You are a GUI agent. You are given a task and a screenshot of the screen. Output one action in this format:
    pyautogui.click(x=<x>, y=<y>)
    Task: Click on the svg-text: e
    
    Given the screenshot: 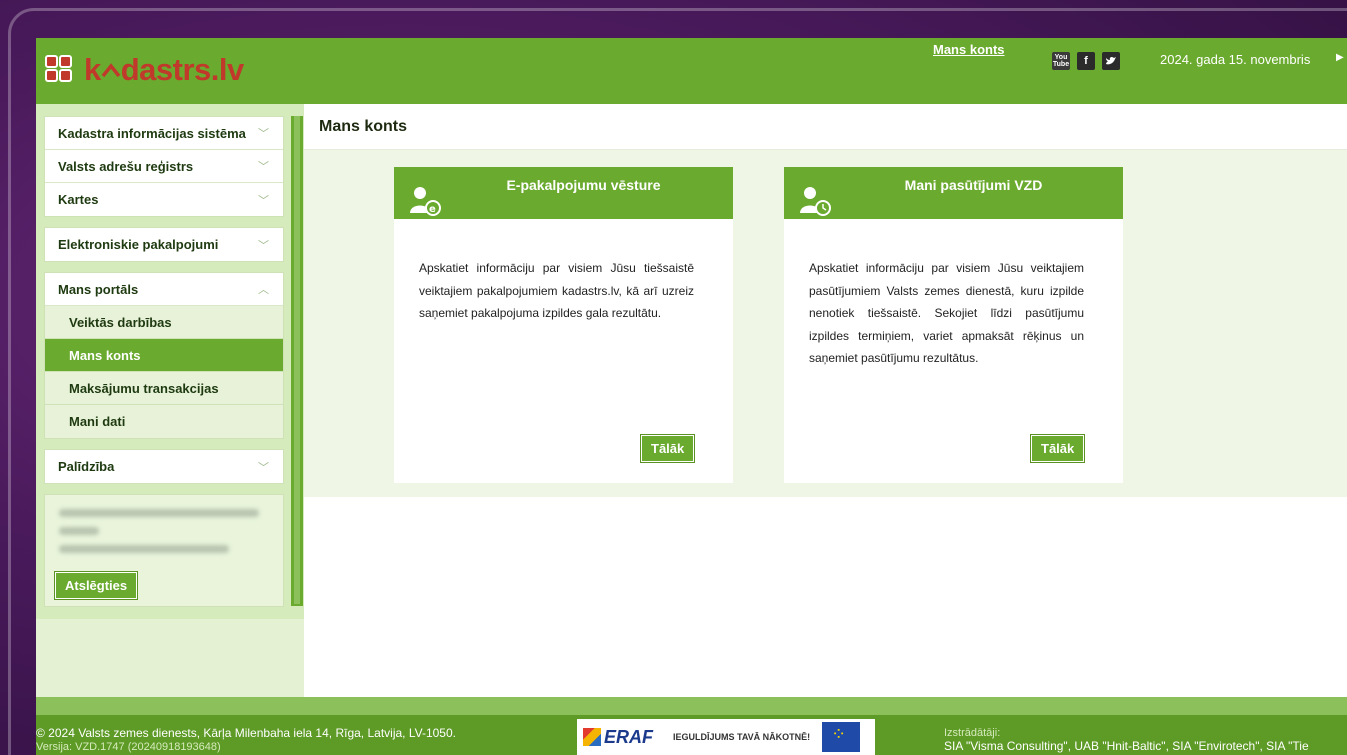 What is the action you would take?
    pyautogui.click(x=432, y=209)
    